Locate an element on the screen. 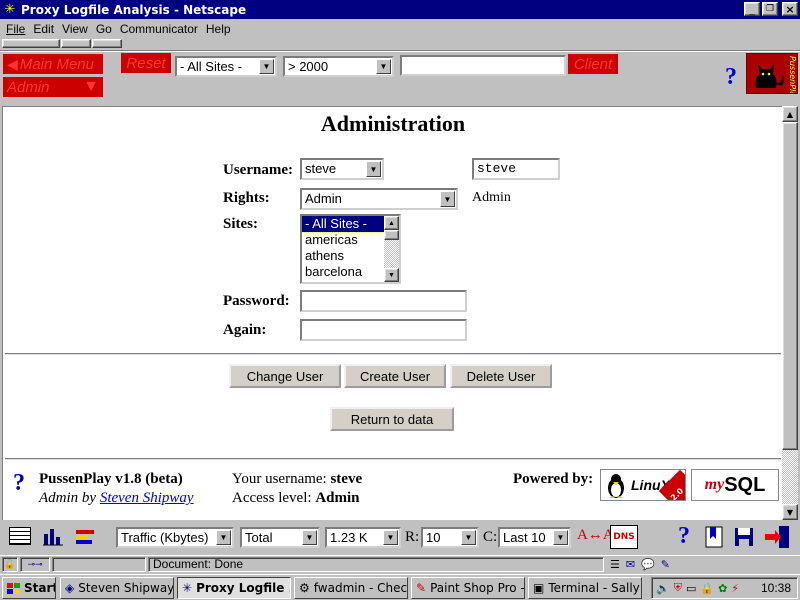  shield-icon: ⛨ is located at coordinates (678, 588).